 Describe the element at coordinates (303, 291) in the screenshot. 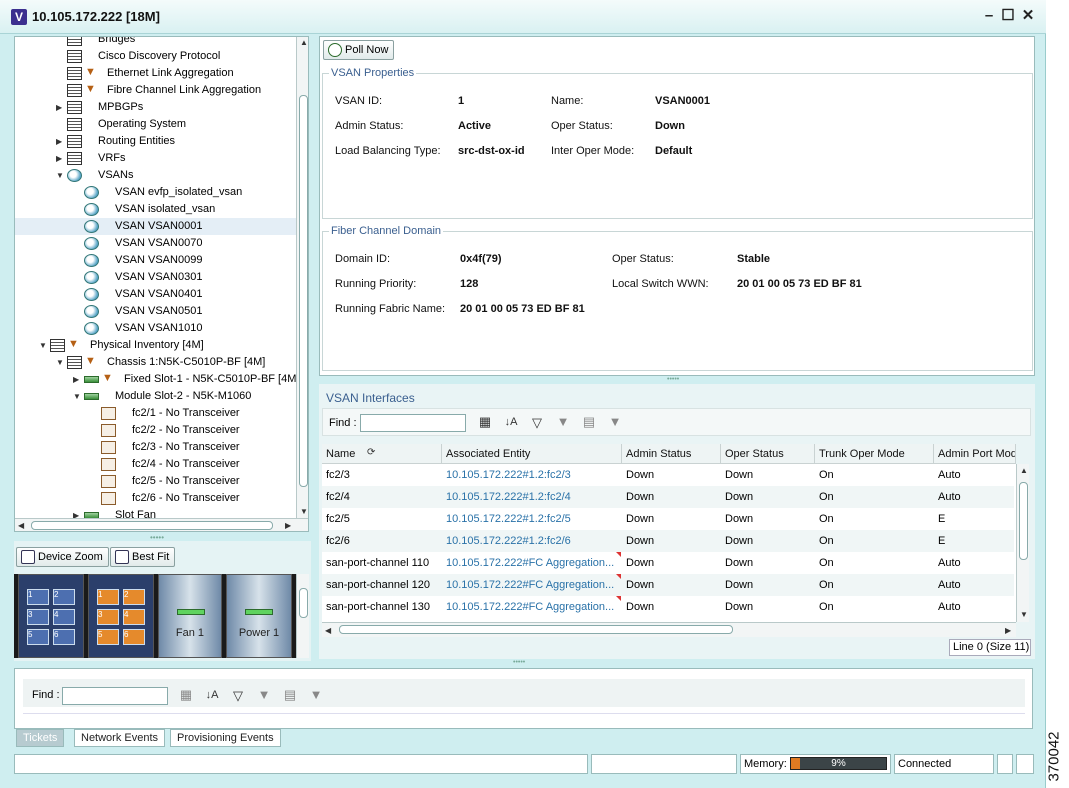

I see `tree-scroll-thumb` at that location.